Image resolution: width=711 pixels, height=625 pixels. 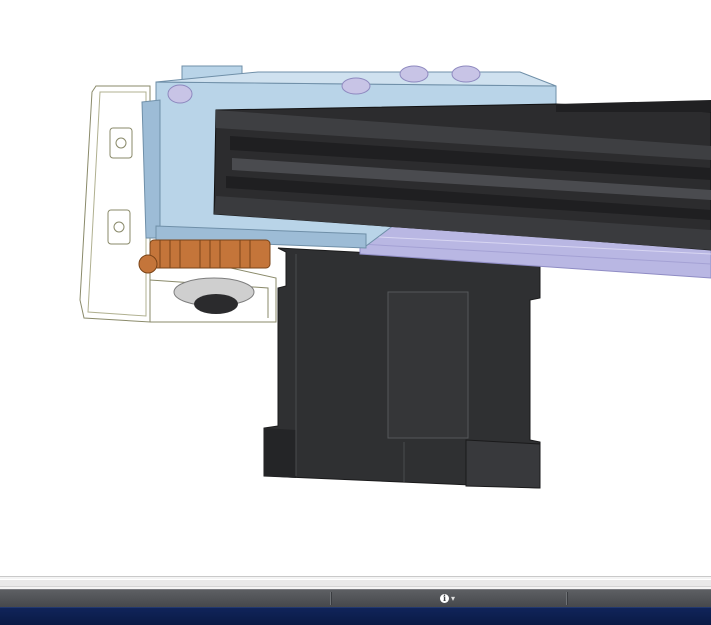 I want to click on status-bar: i ▾, so click(x=355, y=598).